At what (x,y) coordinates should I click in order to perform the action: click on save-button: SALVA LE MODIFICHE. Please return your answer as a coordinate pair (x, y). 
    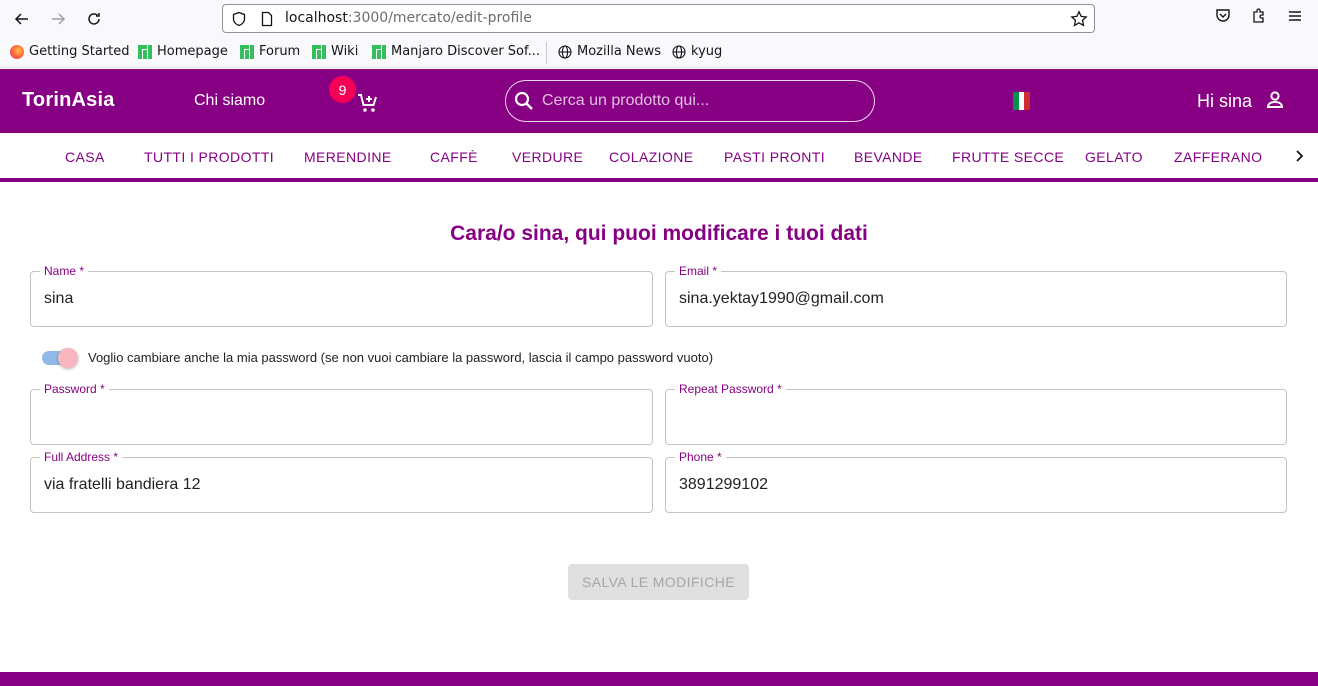
    Looking at the image, I should click on (658, 582).